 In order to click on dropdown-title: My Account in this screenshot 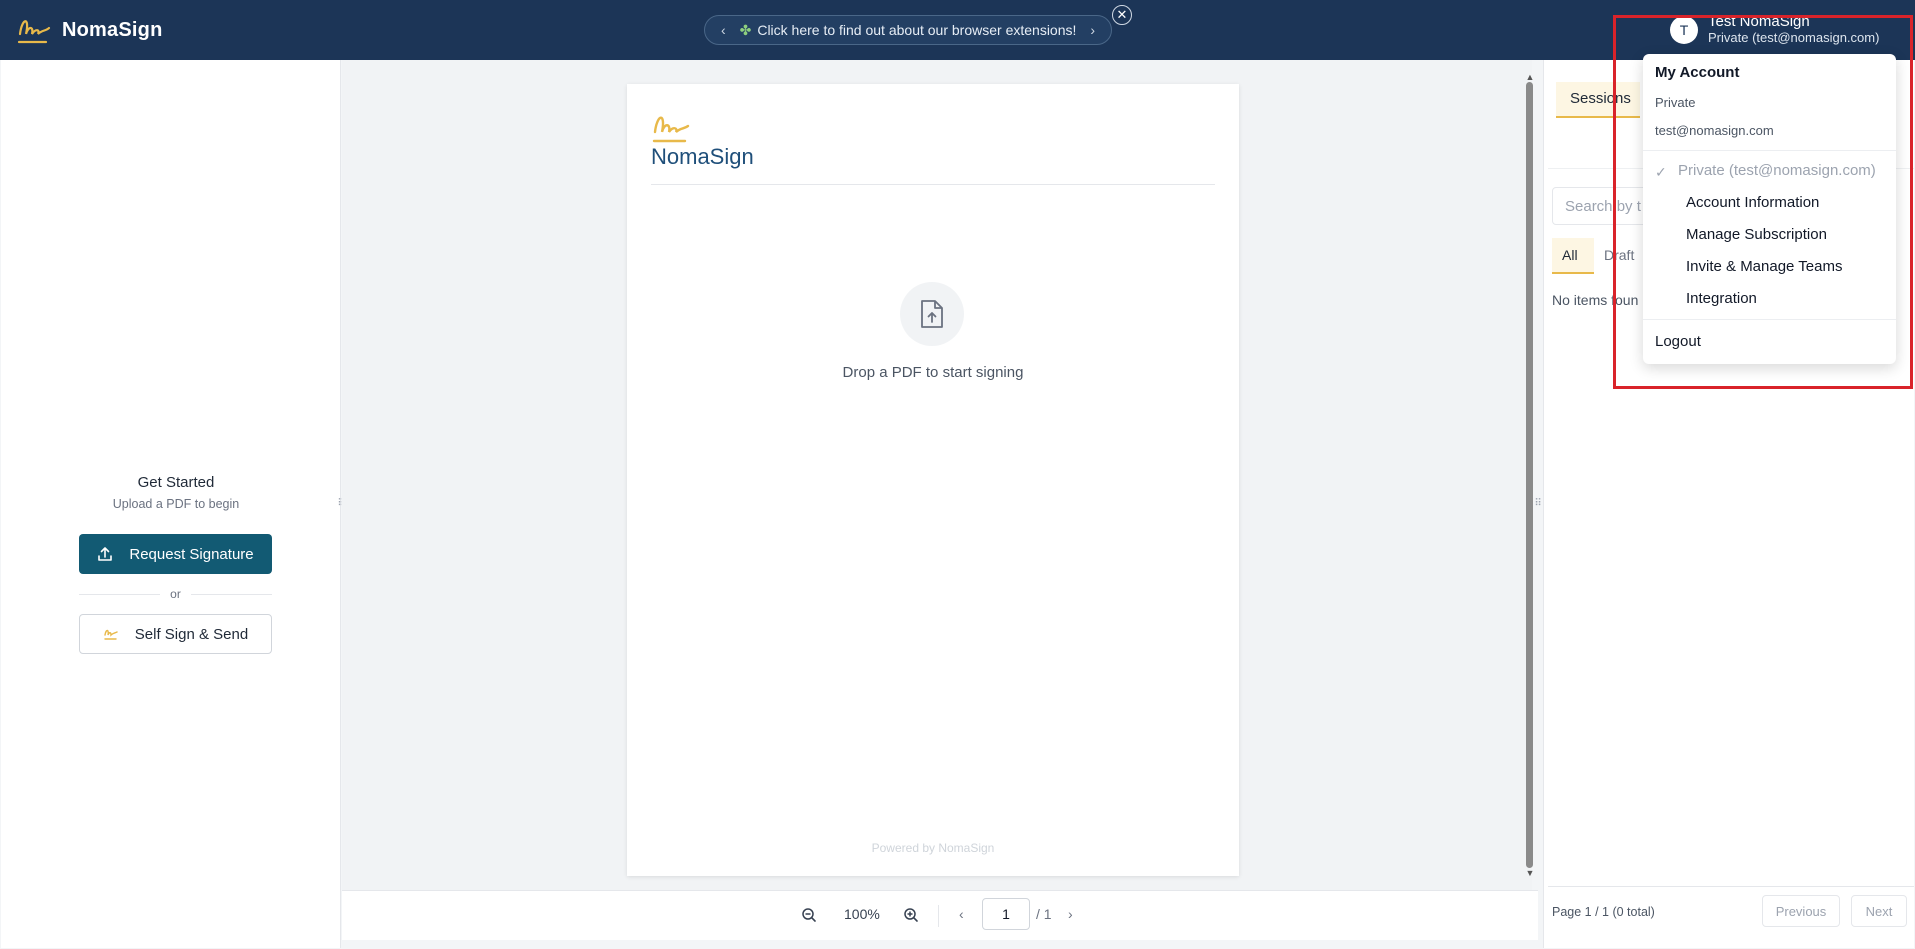, I will do `click(1697, 72)`.